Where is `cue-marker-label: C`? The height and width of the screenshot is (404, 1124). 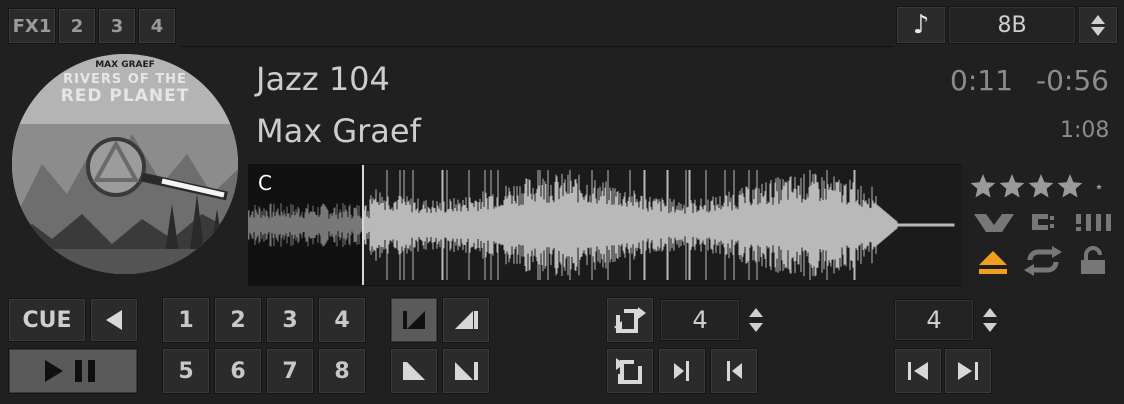 cue-marker-label: C is located at coordinates (265, 183).